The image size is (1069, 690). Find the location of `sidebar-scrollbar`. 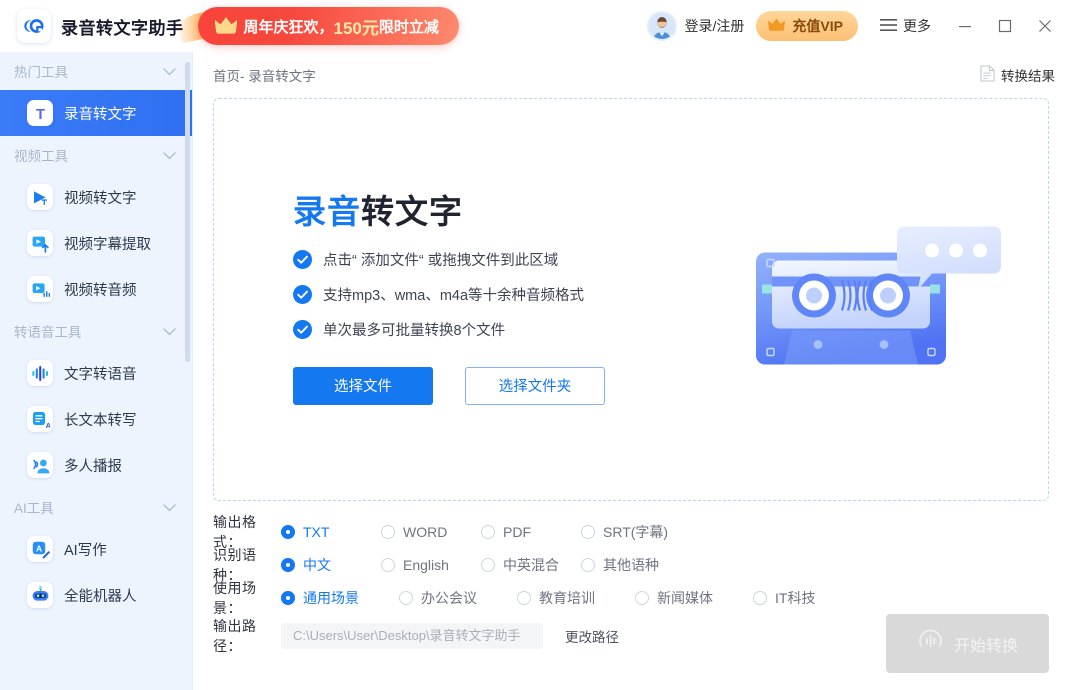

sidebar-scrollbar is located at coordinates (188, 373).